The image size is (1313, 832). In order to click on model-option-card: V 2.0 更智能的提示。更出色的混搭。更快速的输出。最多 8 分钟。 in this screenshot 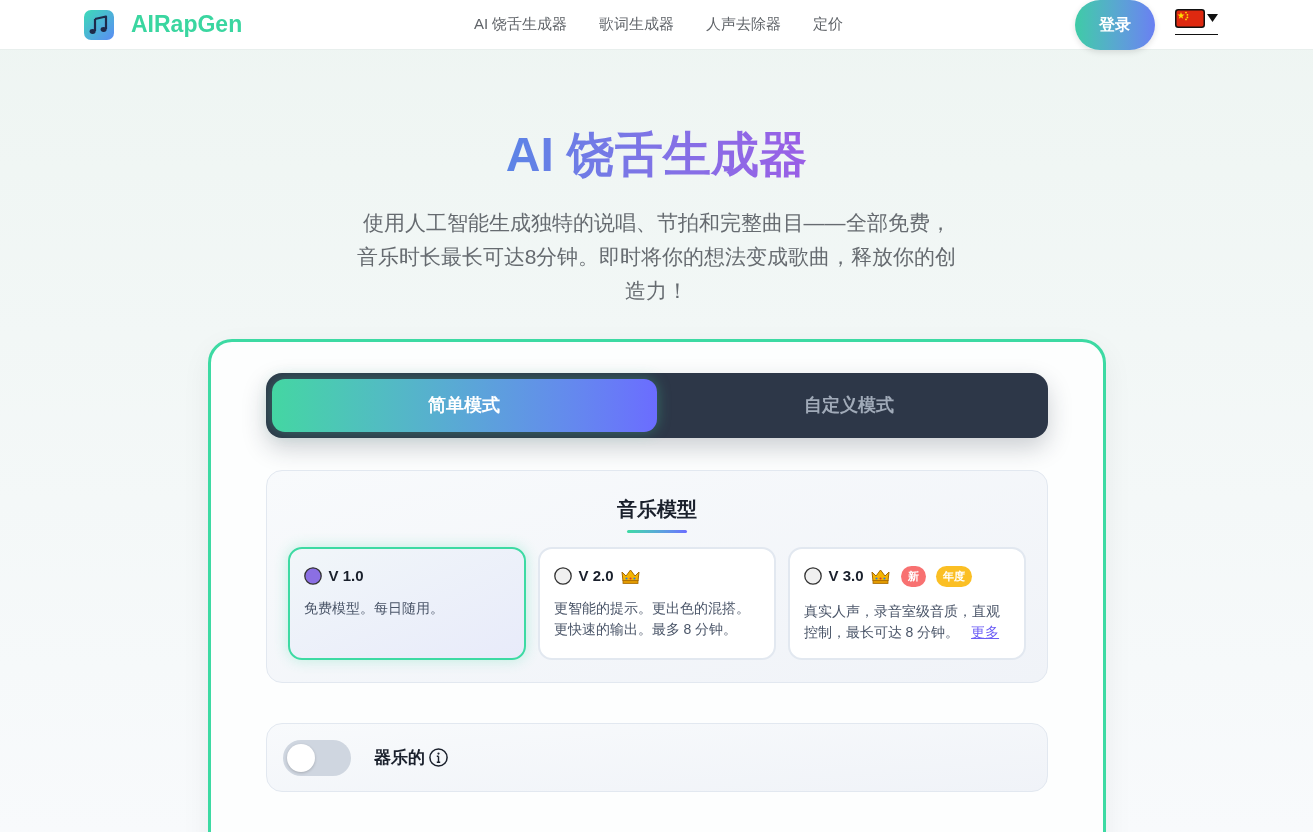, I will do `click(656, 603)`.